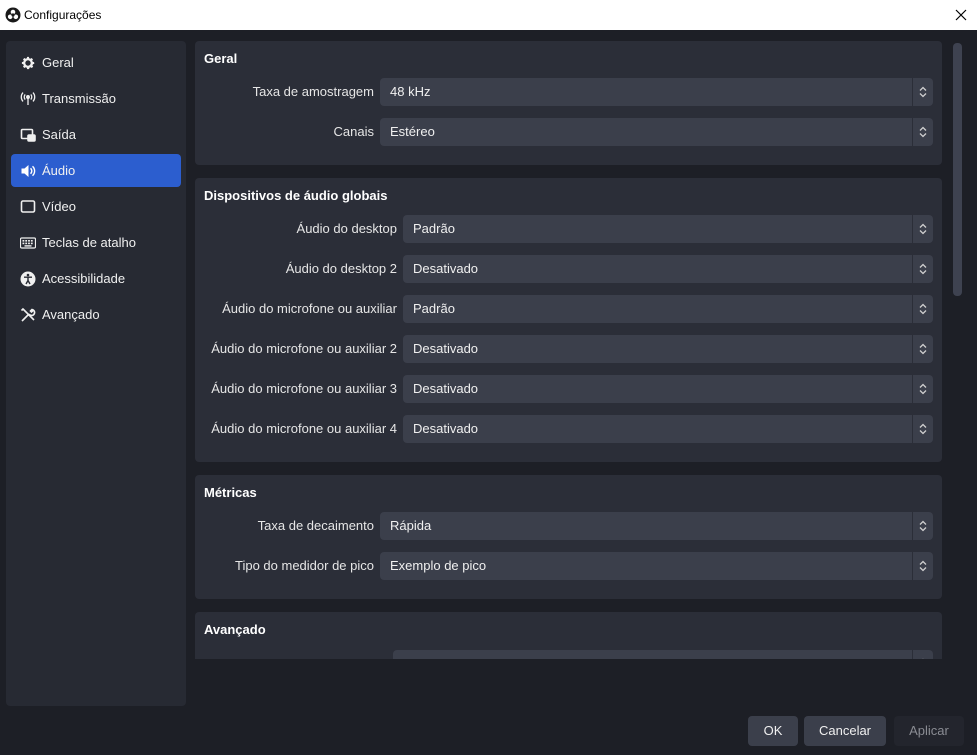 Image resolution: width=977 pixels, height=755 pixels. I want to click on sidebar-item-acessibilidade: Acessibilidade, so click(96, 278).